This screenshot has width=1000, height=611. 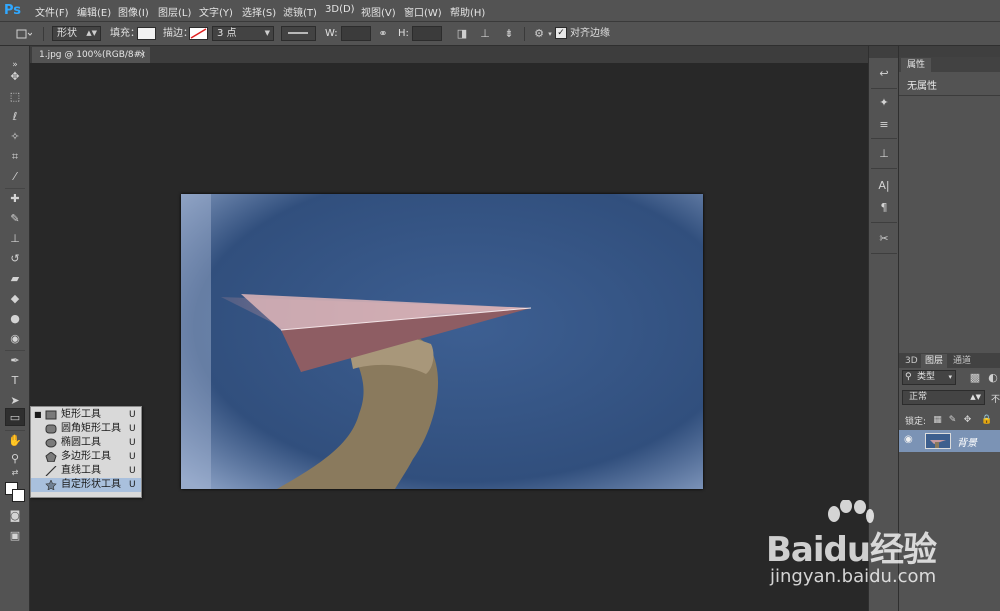 What do you see at coordinates (539, 34) in the screenshot?
I see `gear-icon: ⚙` at bounding box center [539, 34].